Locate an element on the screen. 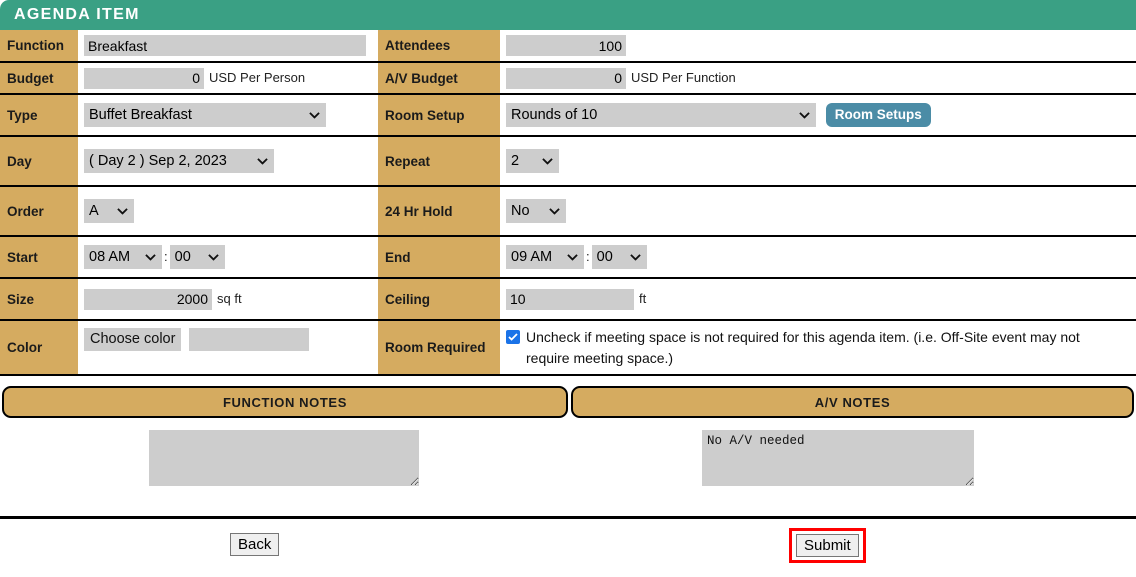 The image size is (1136, 577). room-setup-select: Rounds of 10 is located at coordinates (661, 115).